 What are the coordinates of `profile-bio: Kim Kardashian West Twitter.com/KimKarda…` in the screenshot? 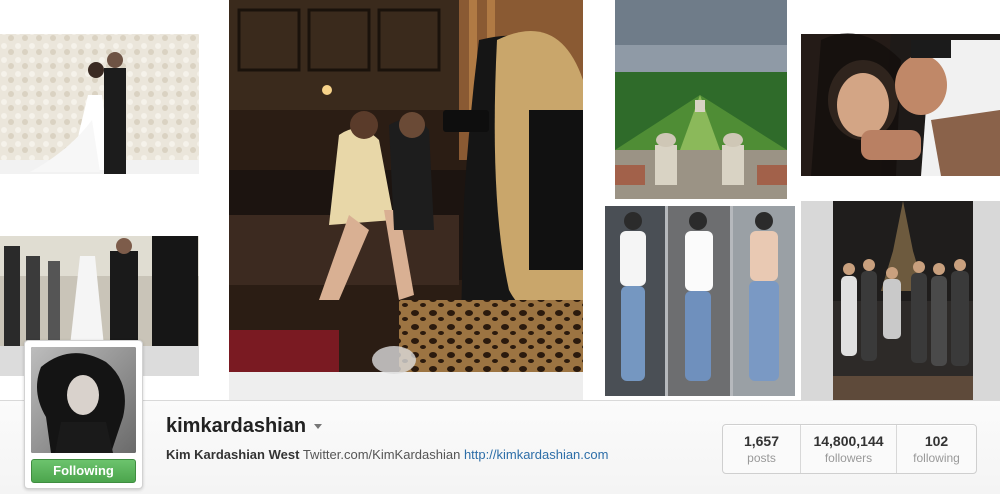 It's located at (387, 454).